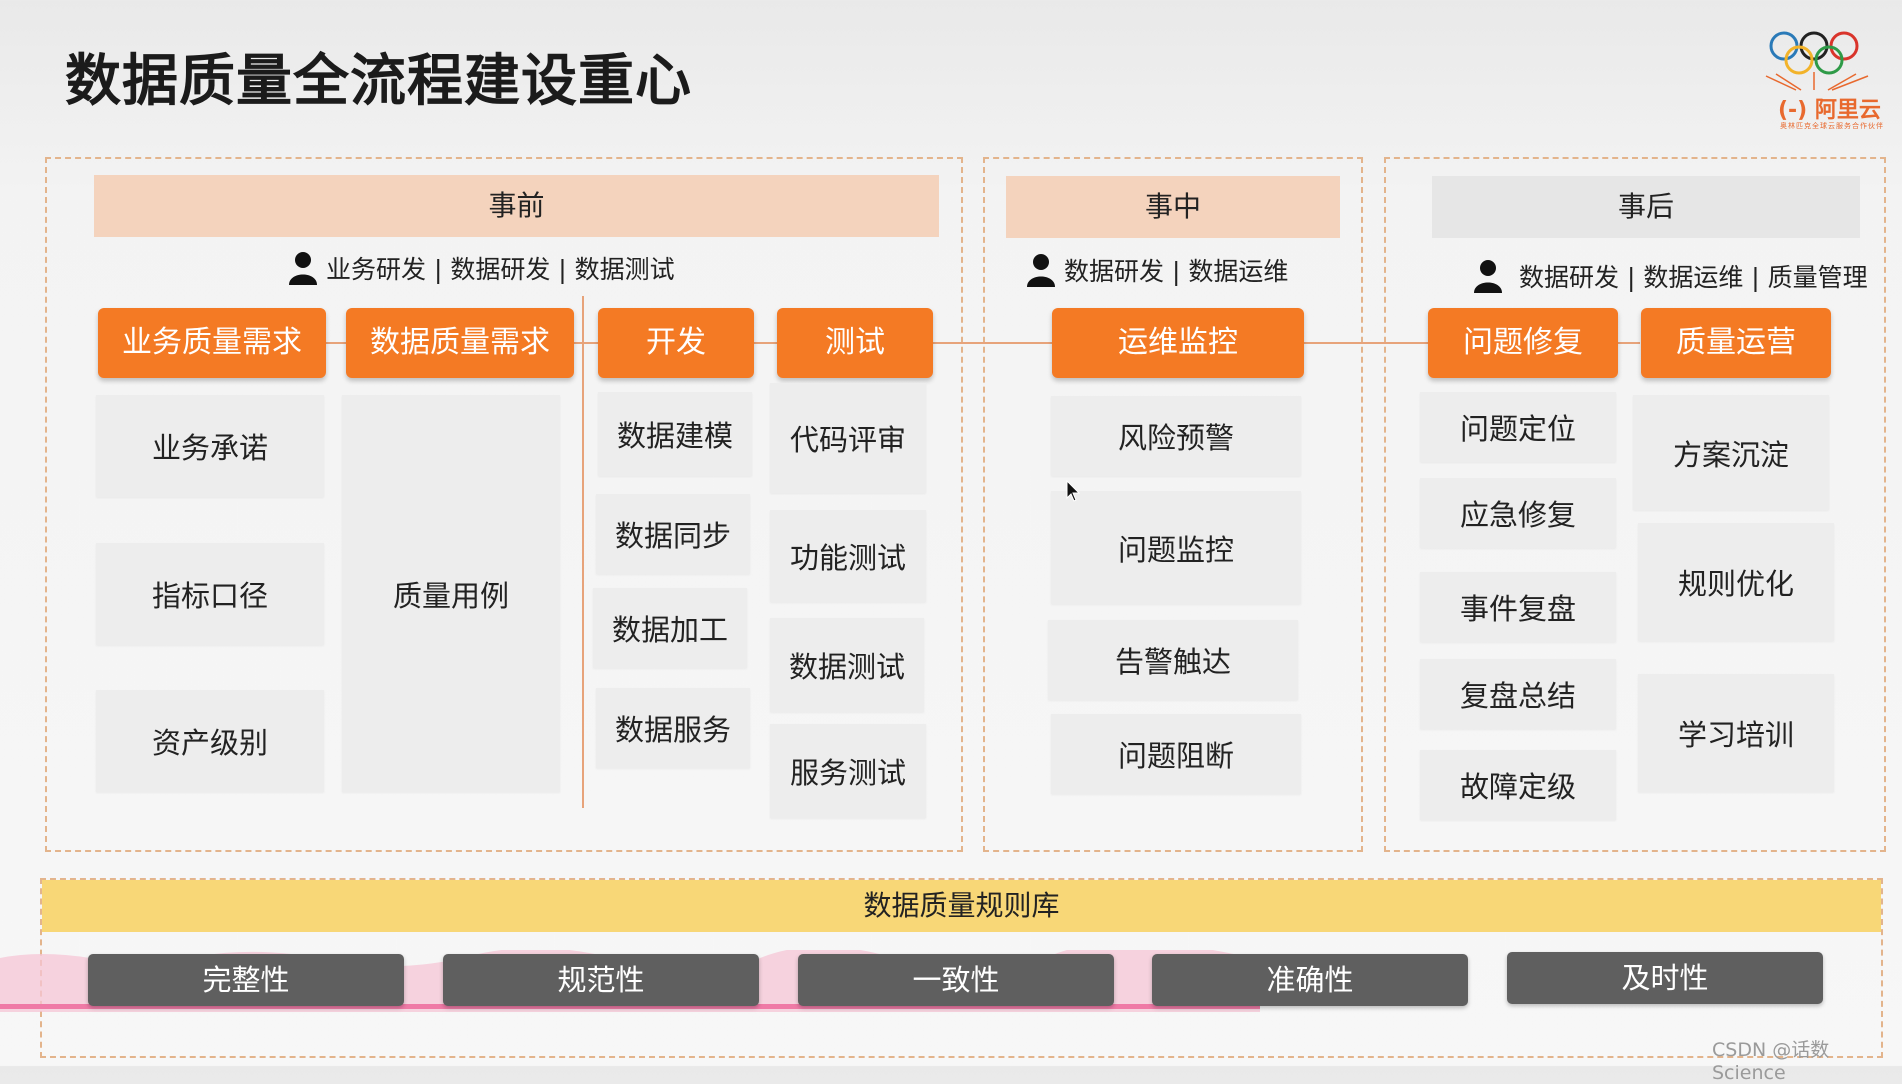  What do you see at coordinates (1736, 582) in the screenshot?
I see `cell-rule-optimize: 规则优化` at bounding box center [1736, 582].